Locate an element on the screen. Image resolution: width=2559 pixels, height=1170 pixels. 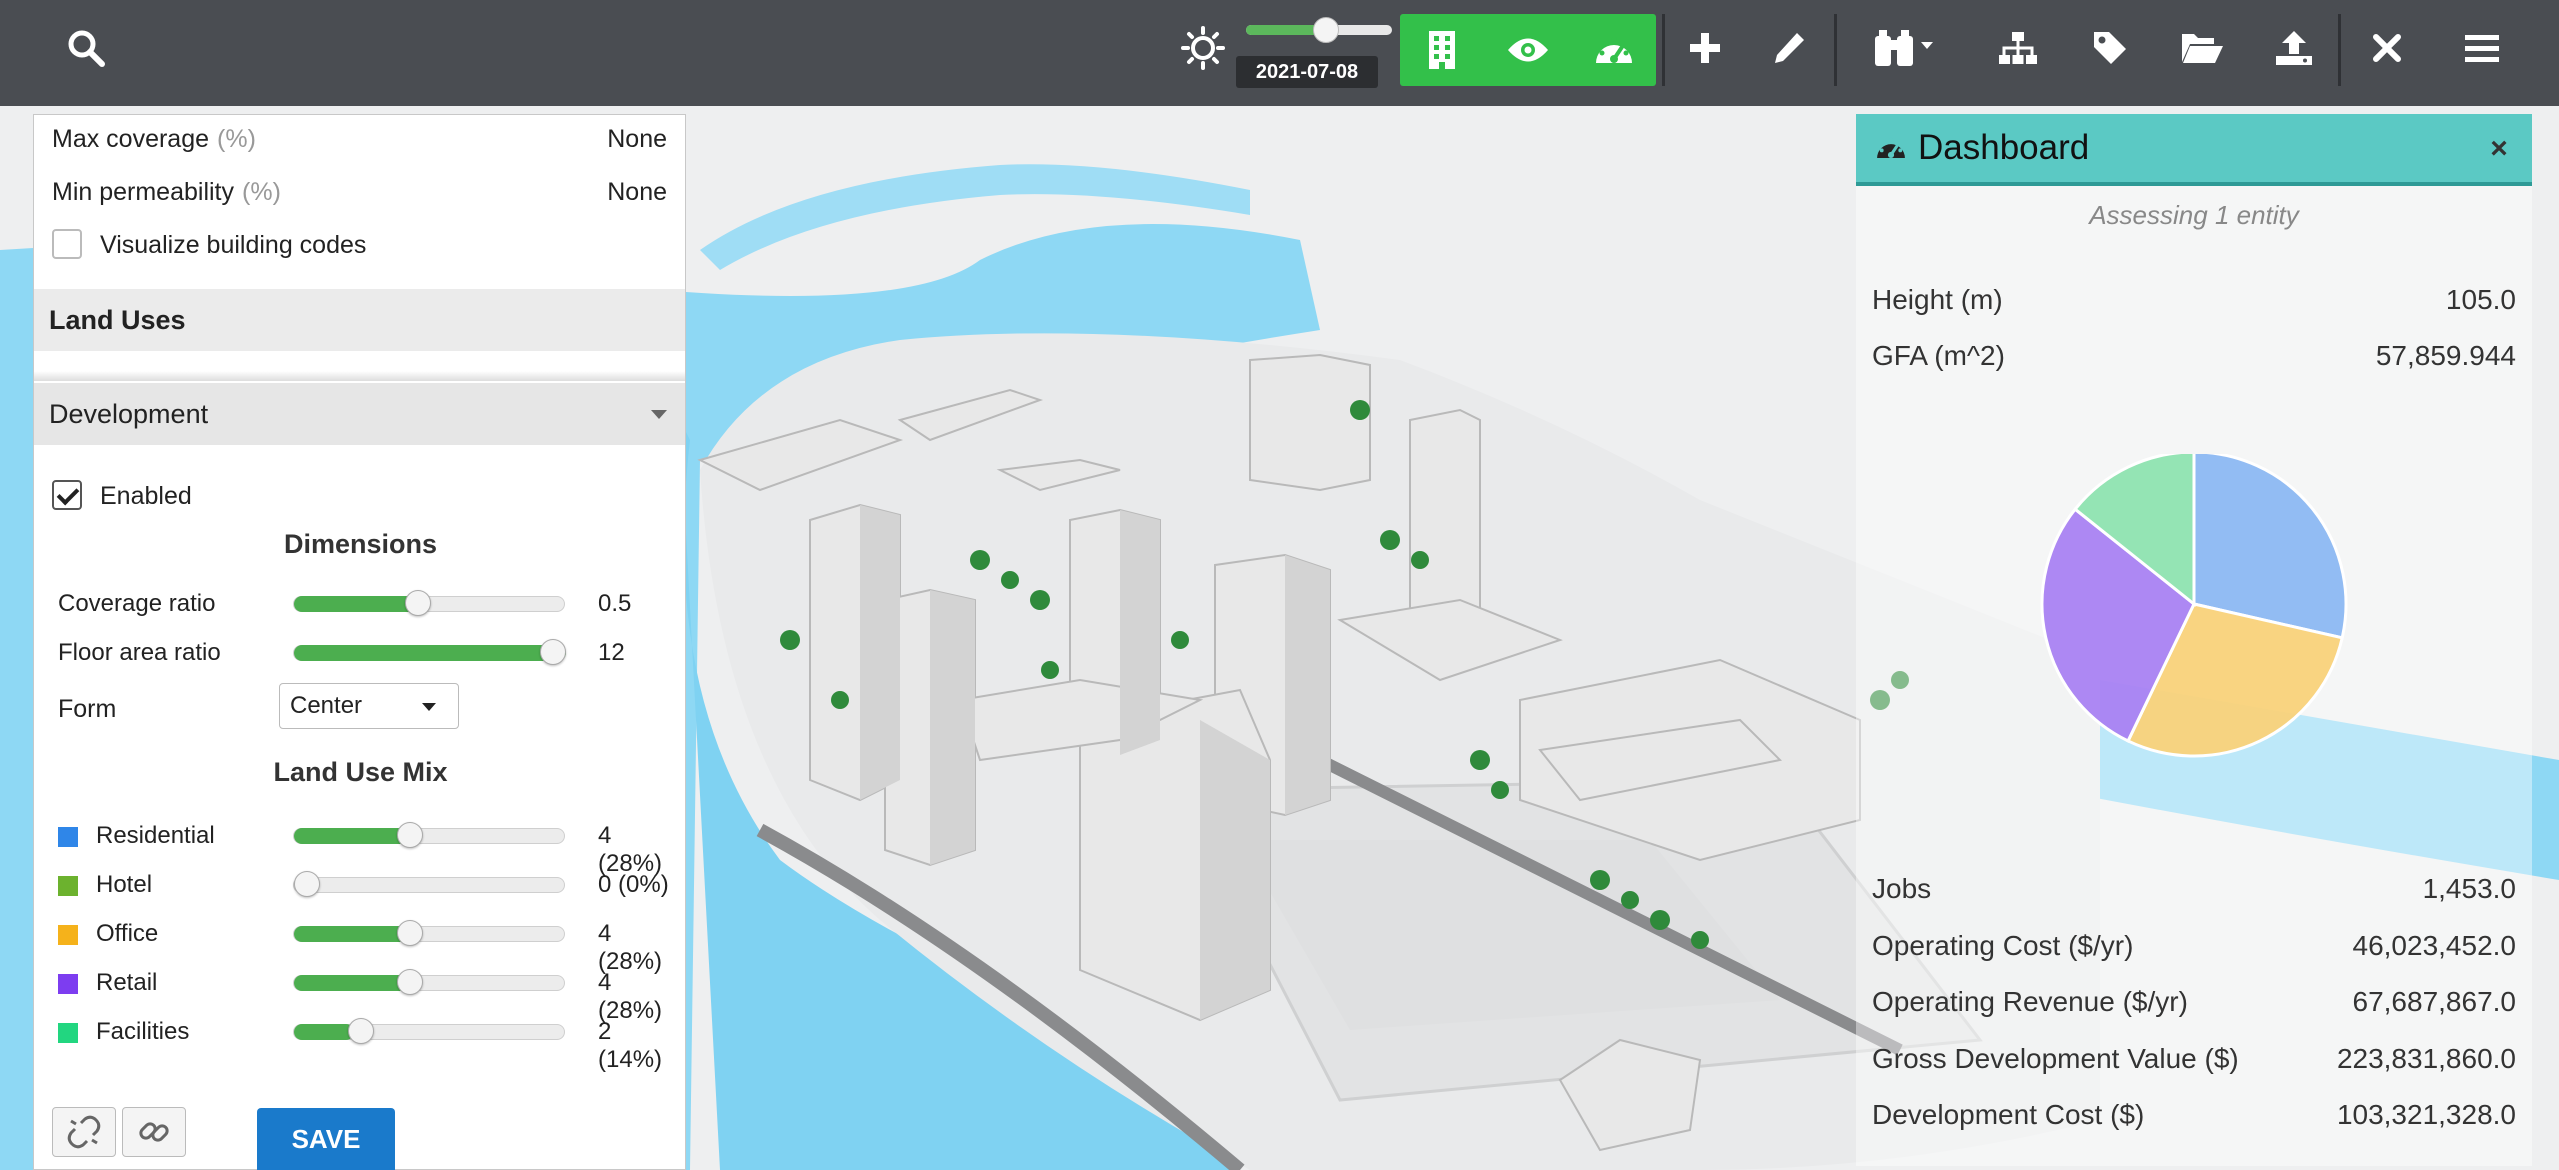
close-icon: × is located at coordinates (2499, 148).